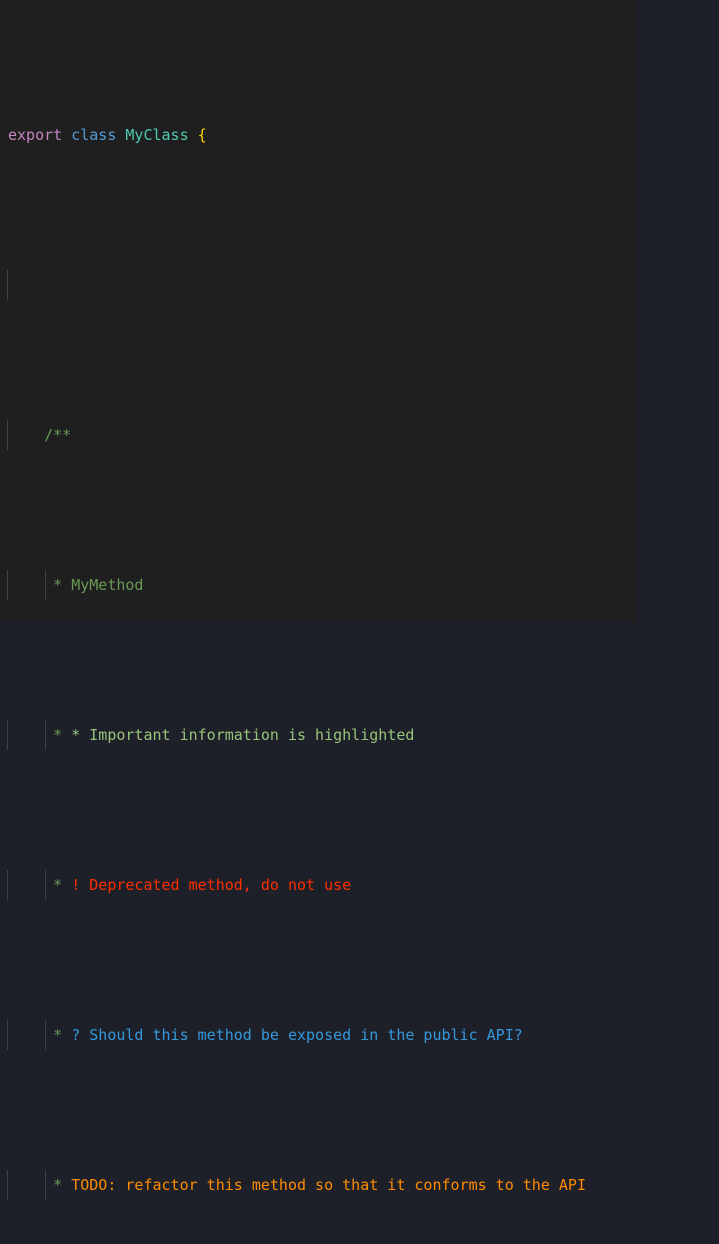  Describe the element at coordinates (107, 585) in the screenshot. I see `token-comment-text: MyMethod` at that location.